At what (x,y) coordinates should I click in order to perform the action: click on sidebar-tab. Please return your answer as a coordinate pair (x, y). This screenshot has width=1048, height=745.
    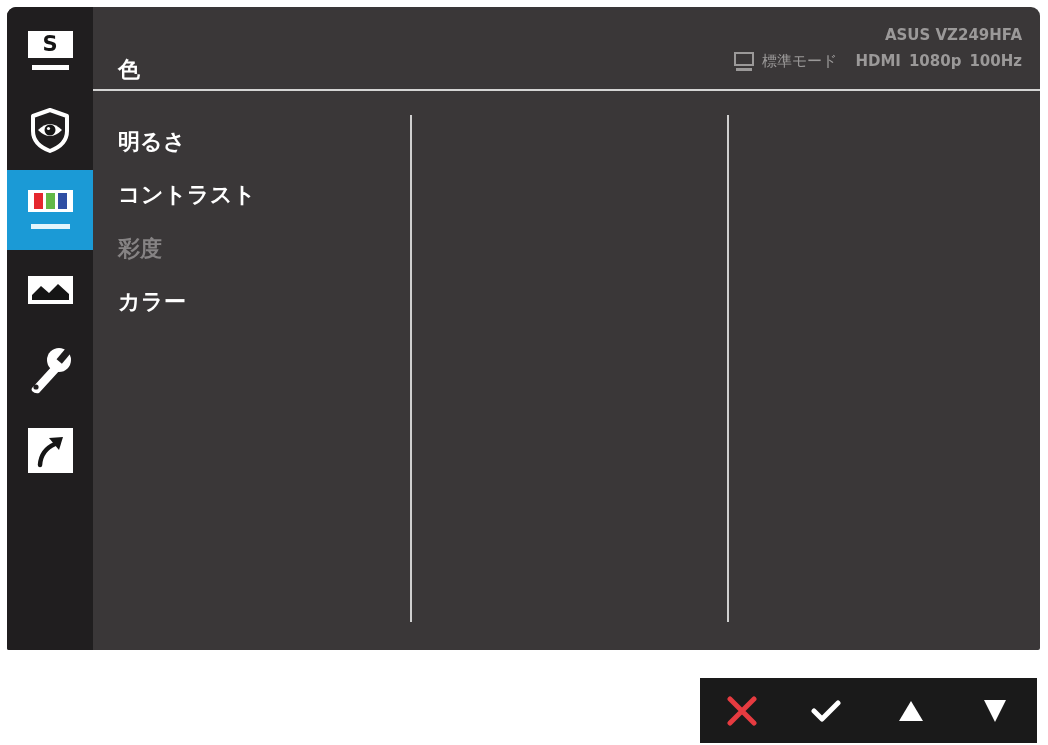
    Looking at the image, I should click on (50, 210).